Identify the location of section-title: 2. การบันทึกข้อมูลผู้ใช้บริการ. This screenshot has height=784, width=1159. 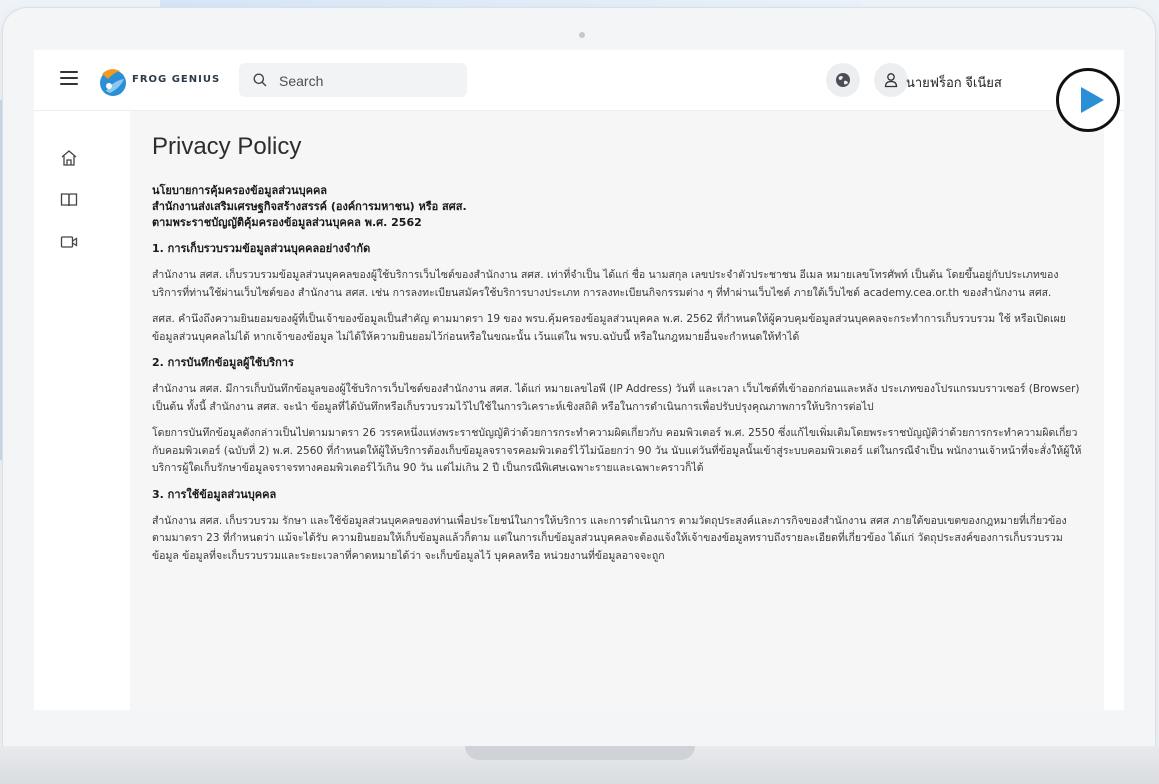
(223, 362).